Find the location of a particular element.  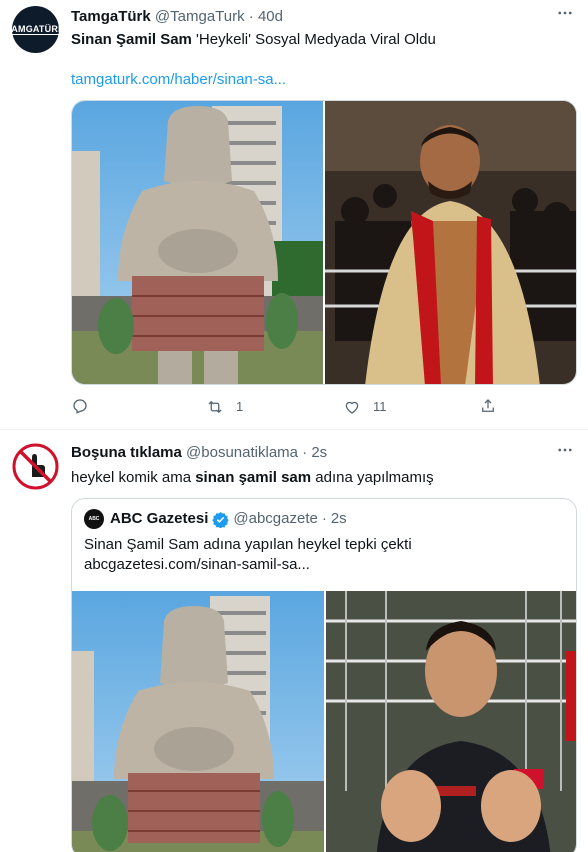

quoted-author-handle: @abcgazete is located at coordinates (275, 518).